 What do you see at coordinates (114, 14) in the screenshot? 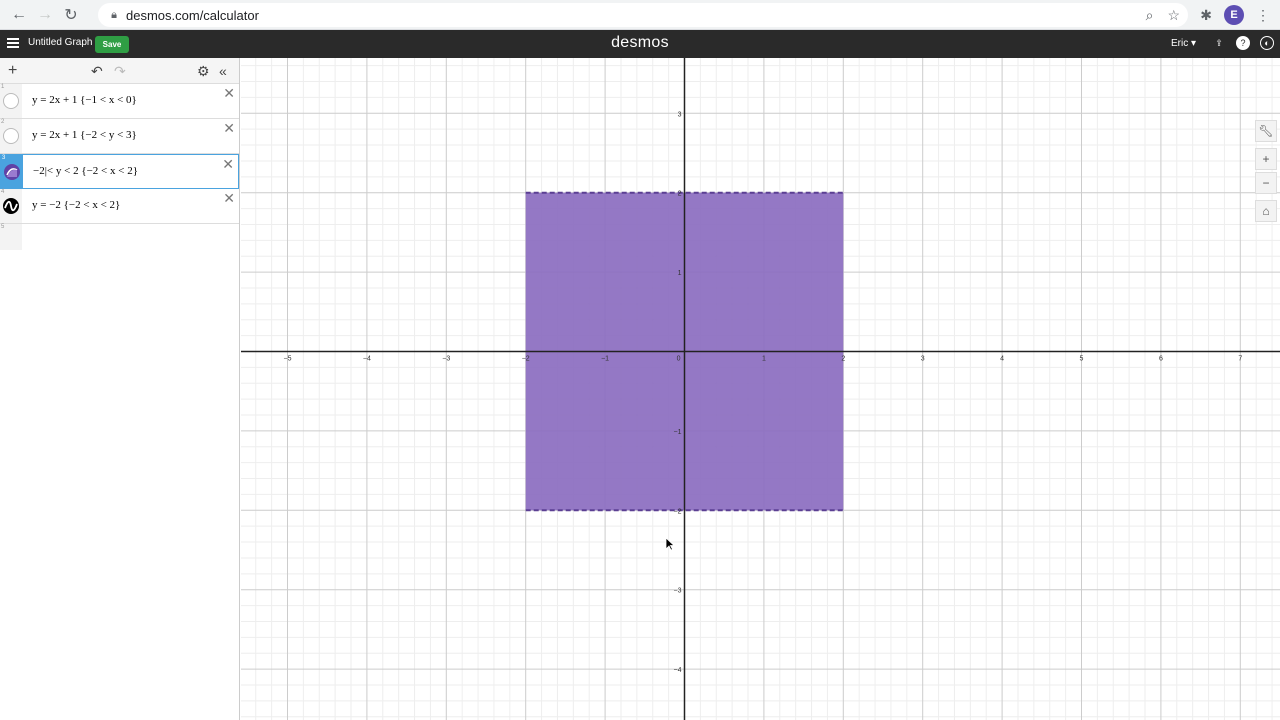
I see `lock-icon: 🔒︎` at bounding box center [114, 14].